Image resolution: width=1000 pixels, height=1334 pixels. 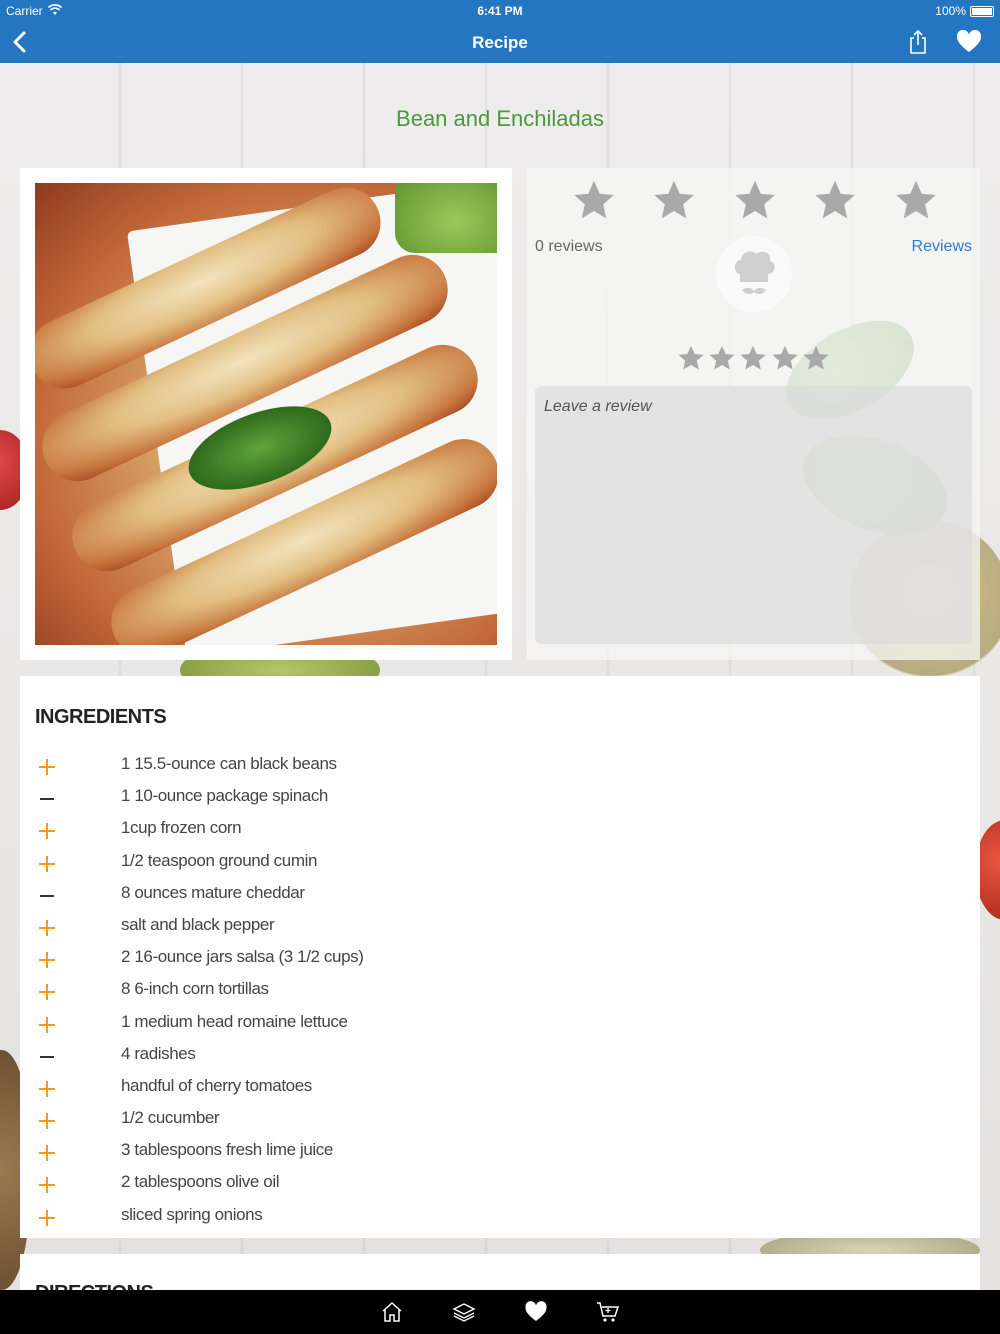 What do you see at coordinates (500, 118) in the screenshot?
I see `recipe-title: Bean and Enchiladas` at bounding box center [500, 118].